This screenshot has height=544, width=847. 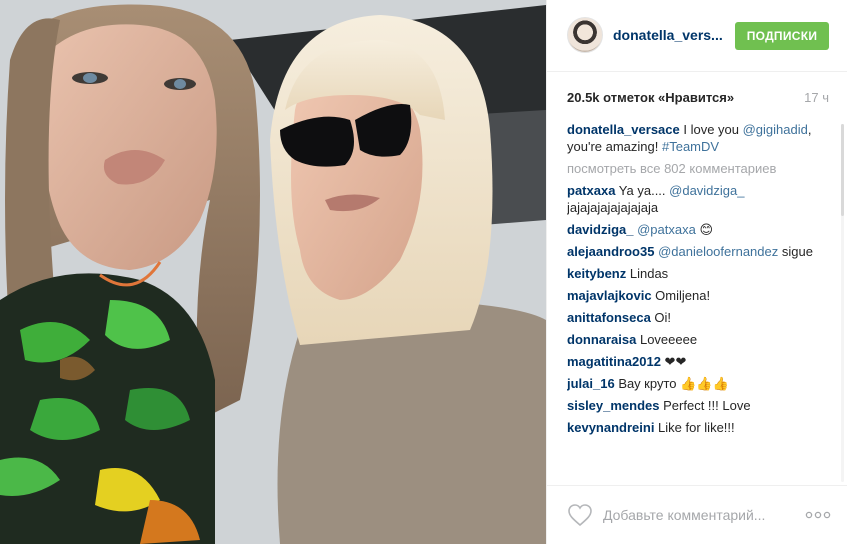 I want to click on comment-item: alejaandroo35 @danieloofernandez sigue, so click(x=700, y=251).